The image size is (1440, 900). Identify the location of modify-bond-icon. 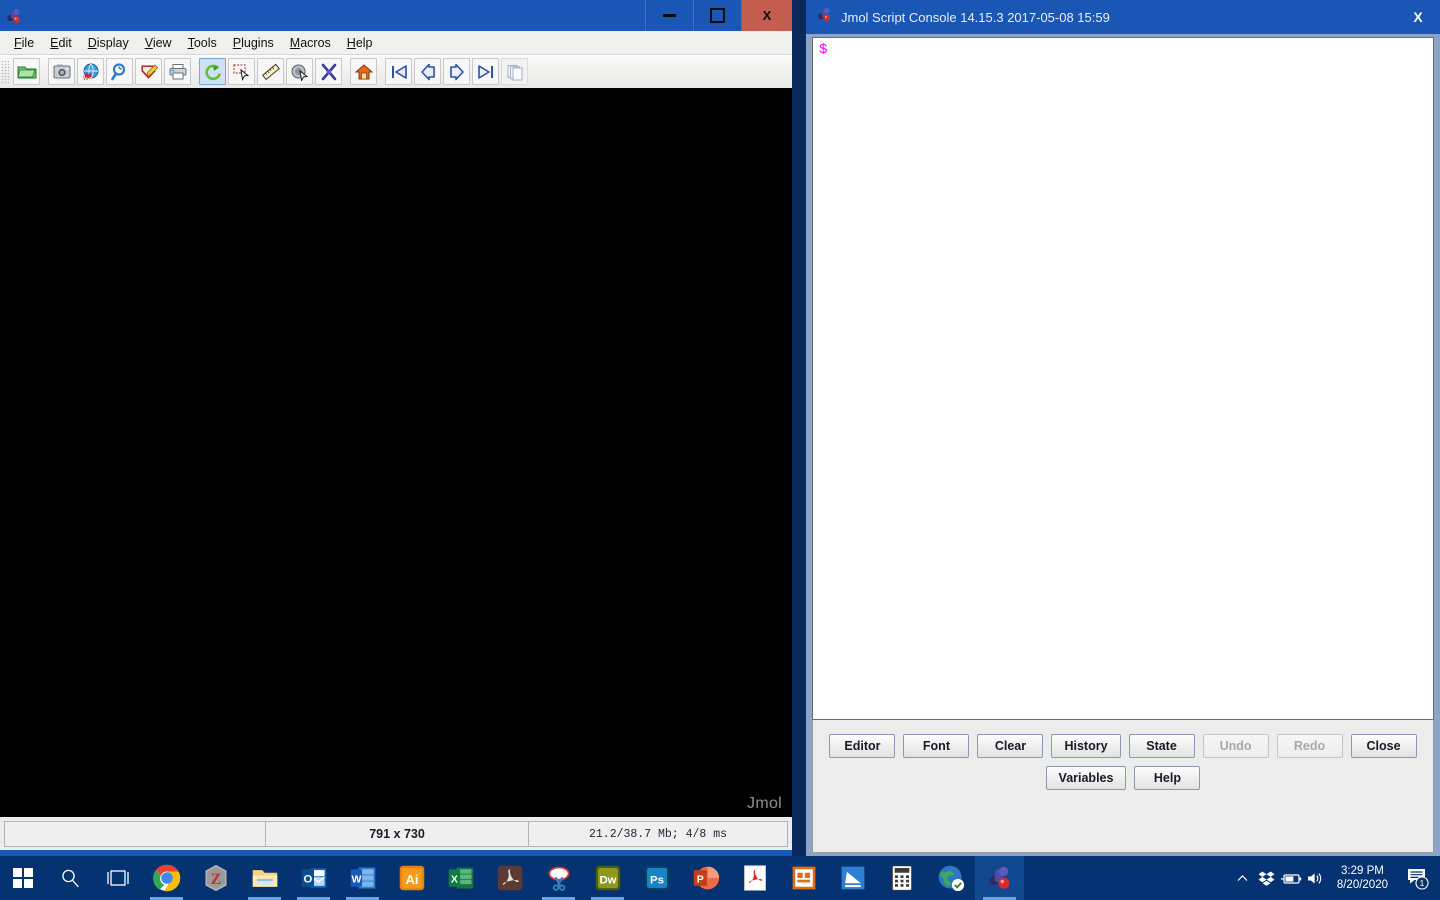
(328, 71).